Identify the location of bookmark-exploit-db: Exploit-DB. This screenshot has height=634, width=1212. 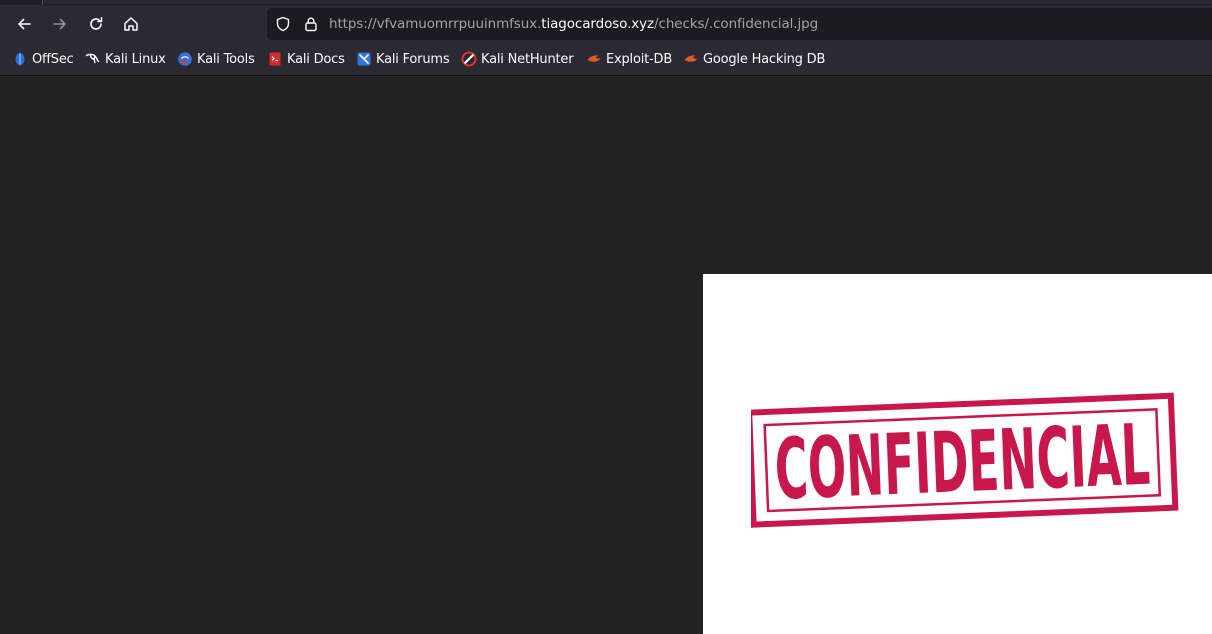
(629, 59).